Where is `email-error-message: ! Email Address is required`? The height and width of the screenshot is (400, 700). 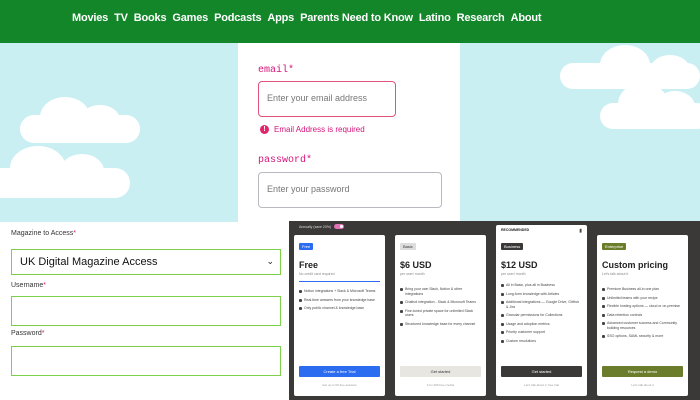 email-error-message: ! Email Address is required is located at coordinates (312, 129).